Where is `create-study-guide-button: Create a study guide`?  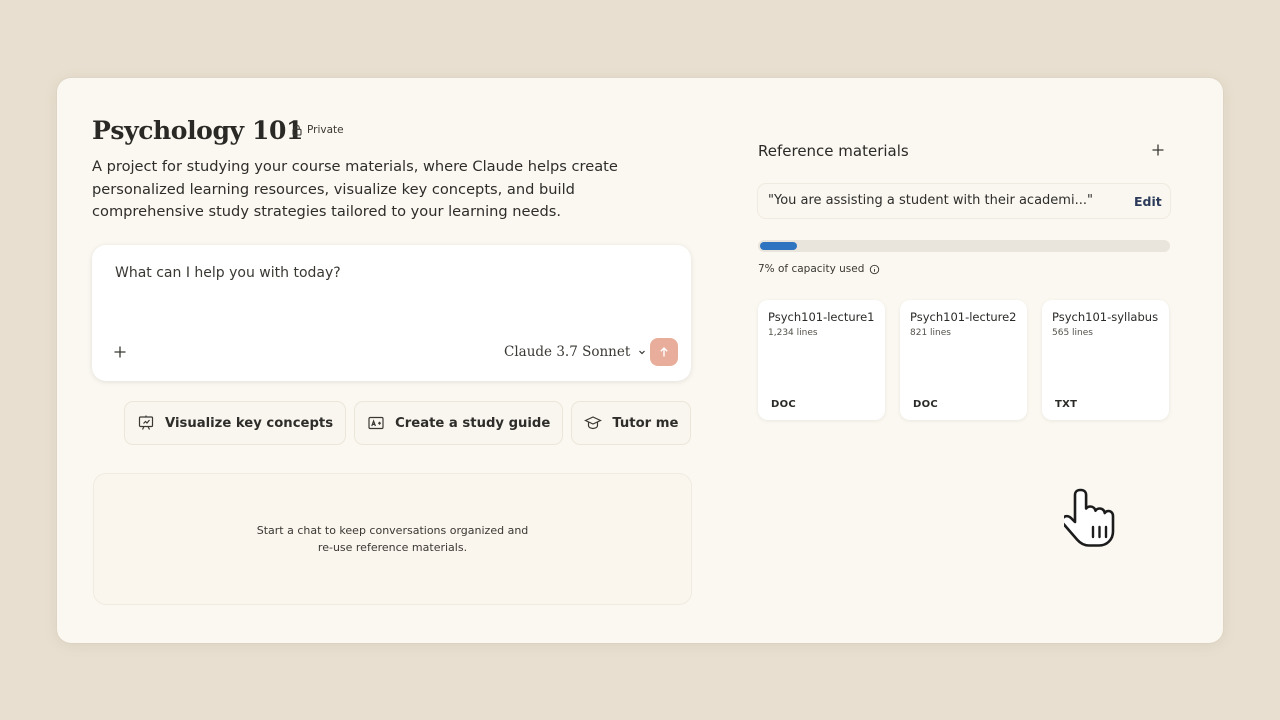
create-study-guide-button: Create a study guide is located at coordinates (459, 423).